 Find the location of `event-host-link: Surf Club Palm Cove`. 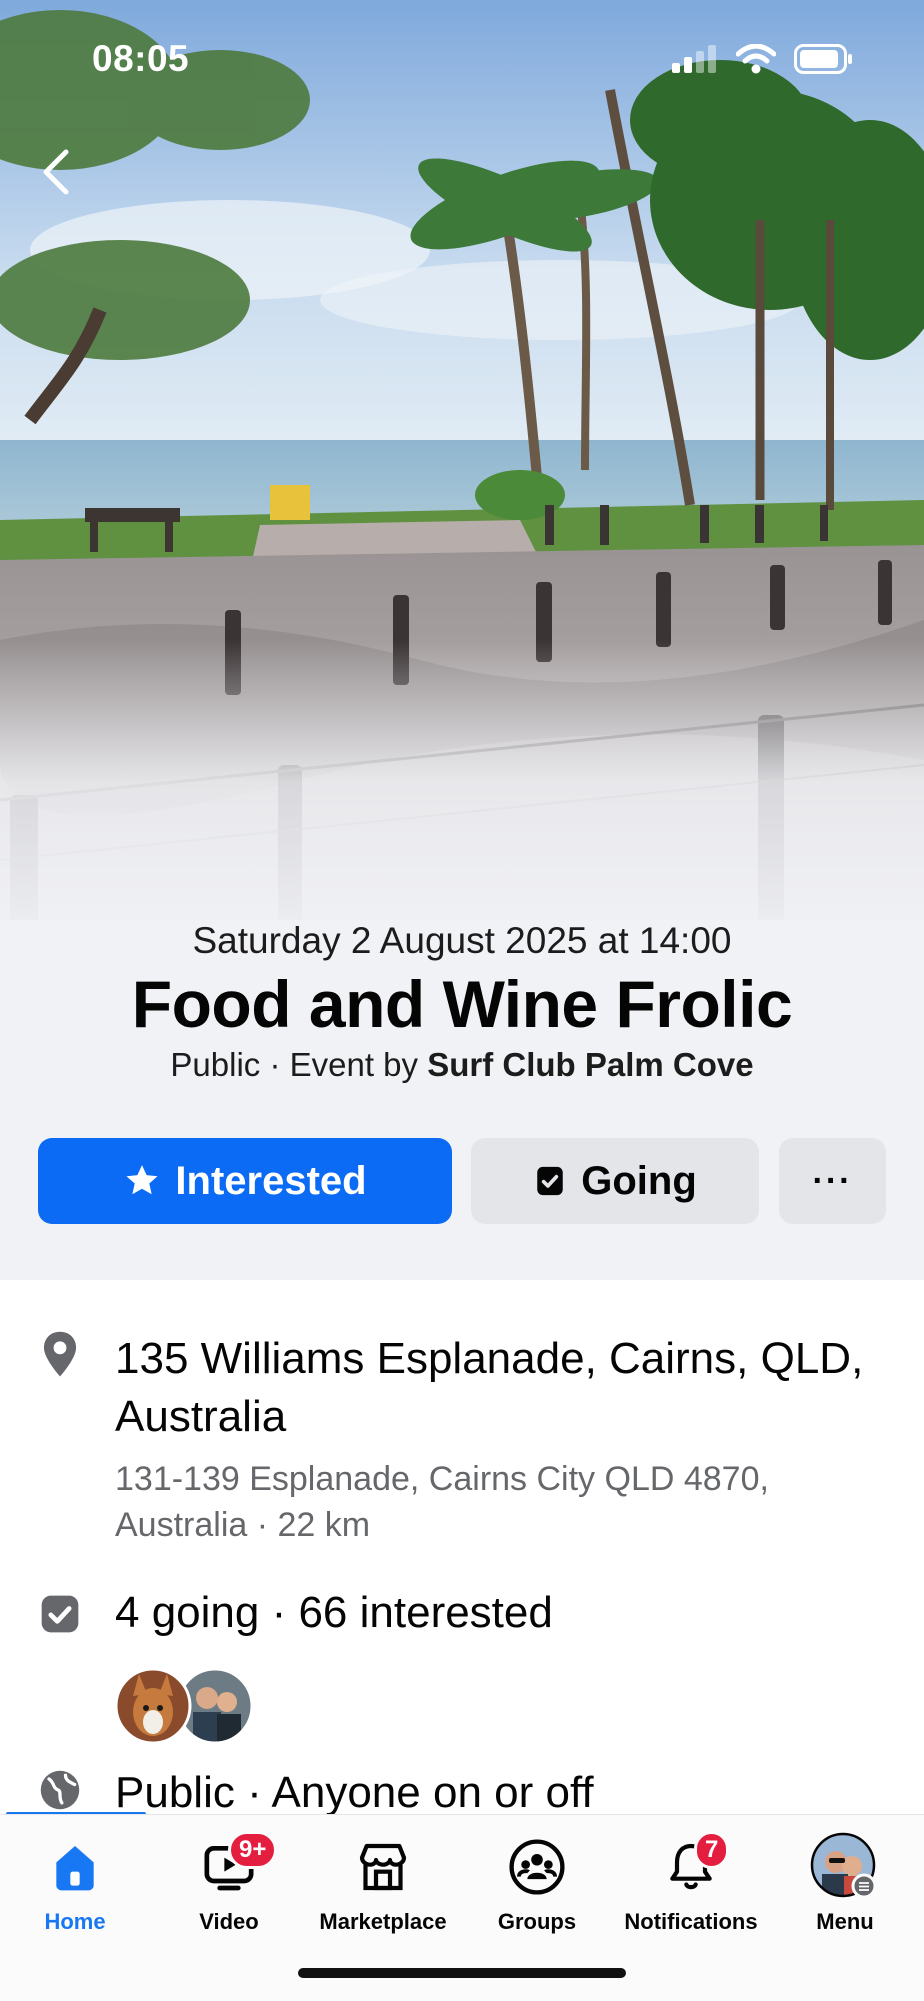

event-host-link: Surf Club Palm Cove is located at coordinates (590, 1064).